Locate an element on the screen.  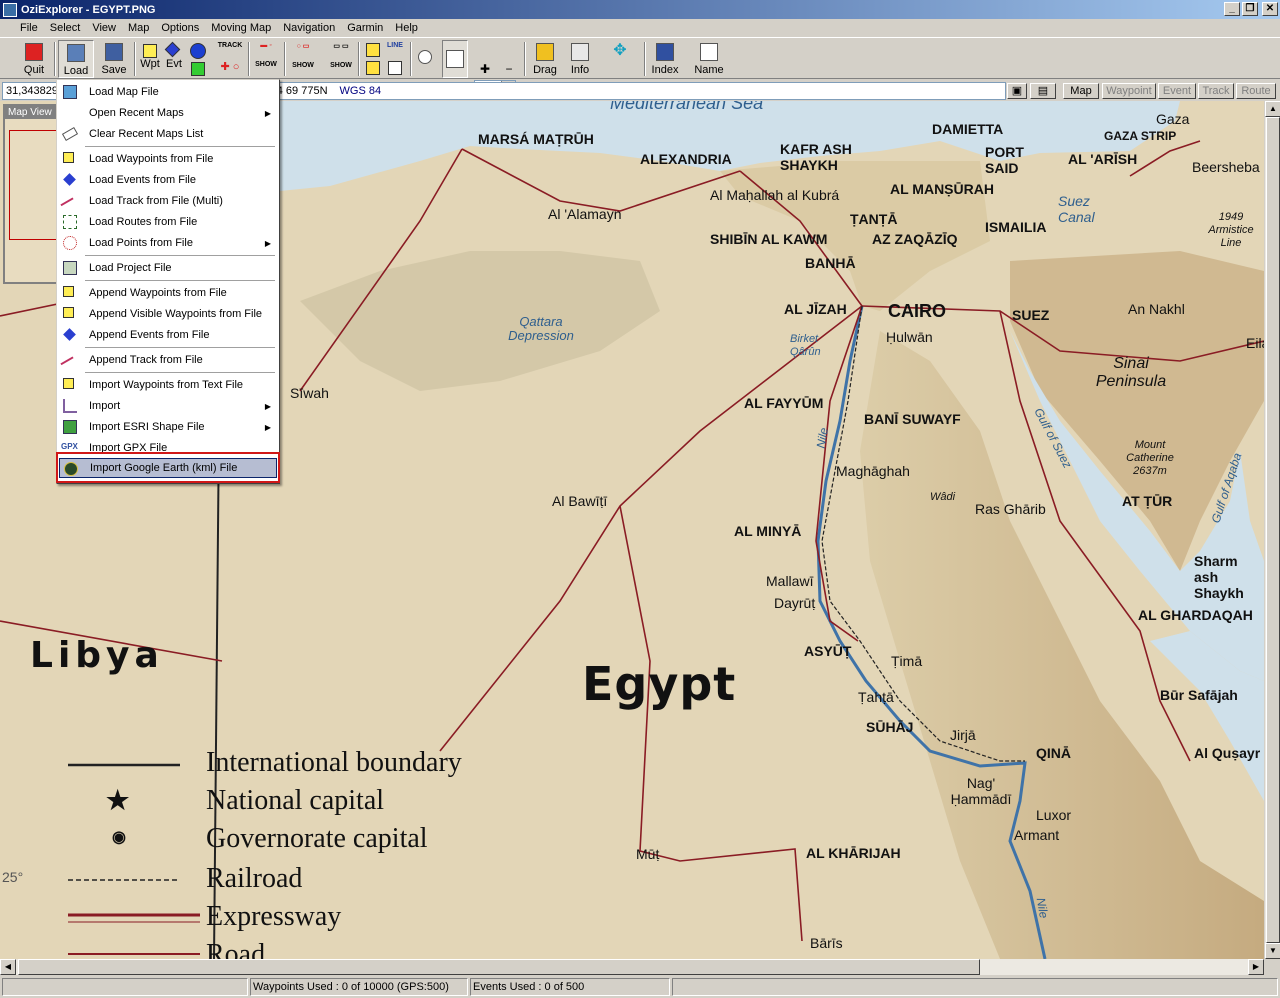
map-screenshot-icon: ▣ is located at coordinates (1017, 91).